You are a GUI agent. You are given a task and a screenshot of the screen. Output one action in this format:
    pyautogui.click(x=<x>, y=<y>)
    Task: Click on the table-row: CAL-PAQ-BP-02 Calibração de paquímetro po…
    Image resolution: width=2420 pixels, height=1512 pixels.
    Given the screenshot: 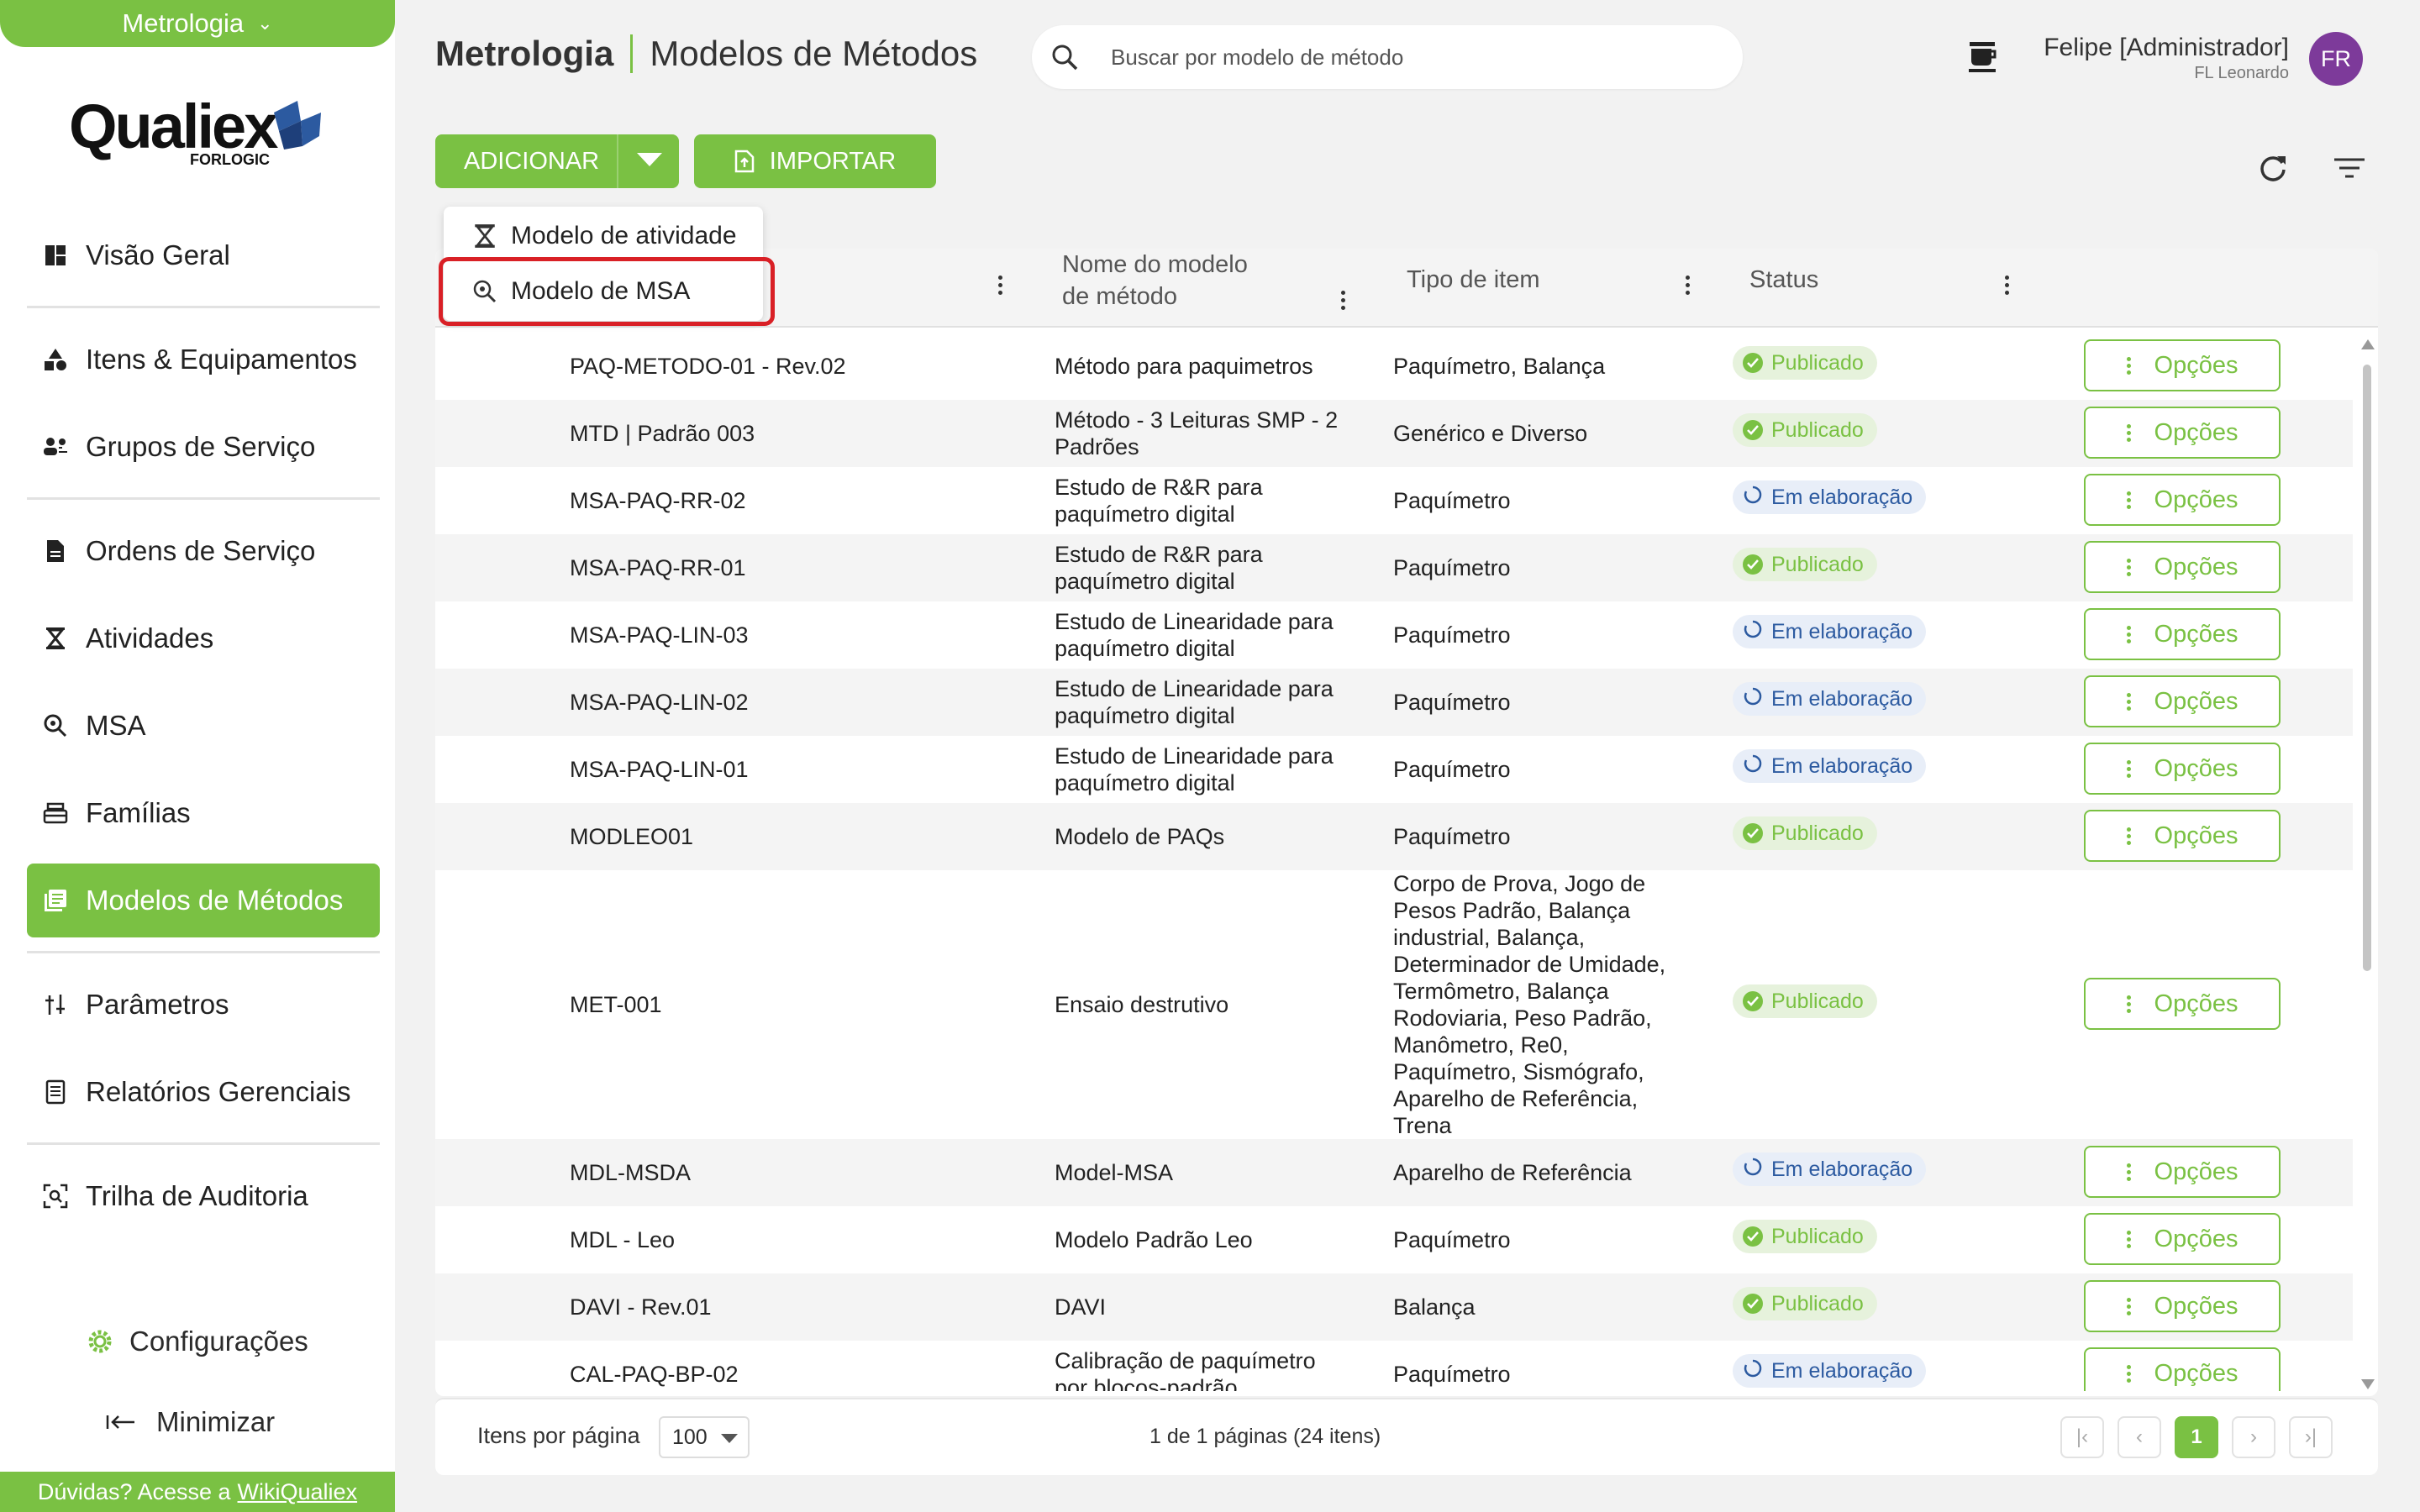 What is the action you would take?
    pyautogui.click(x=1394, y=1366)
    